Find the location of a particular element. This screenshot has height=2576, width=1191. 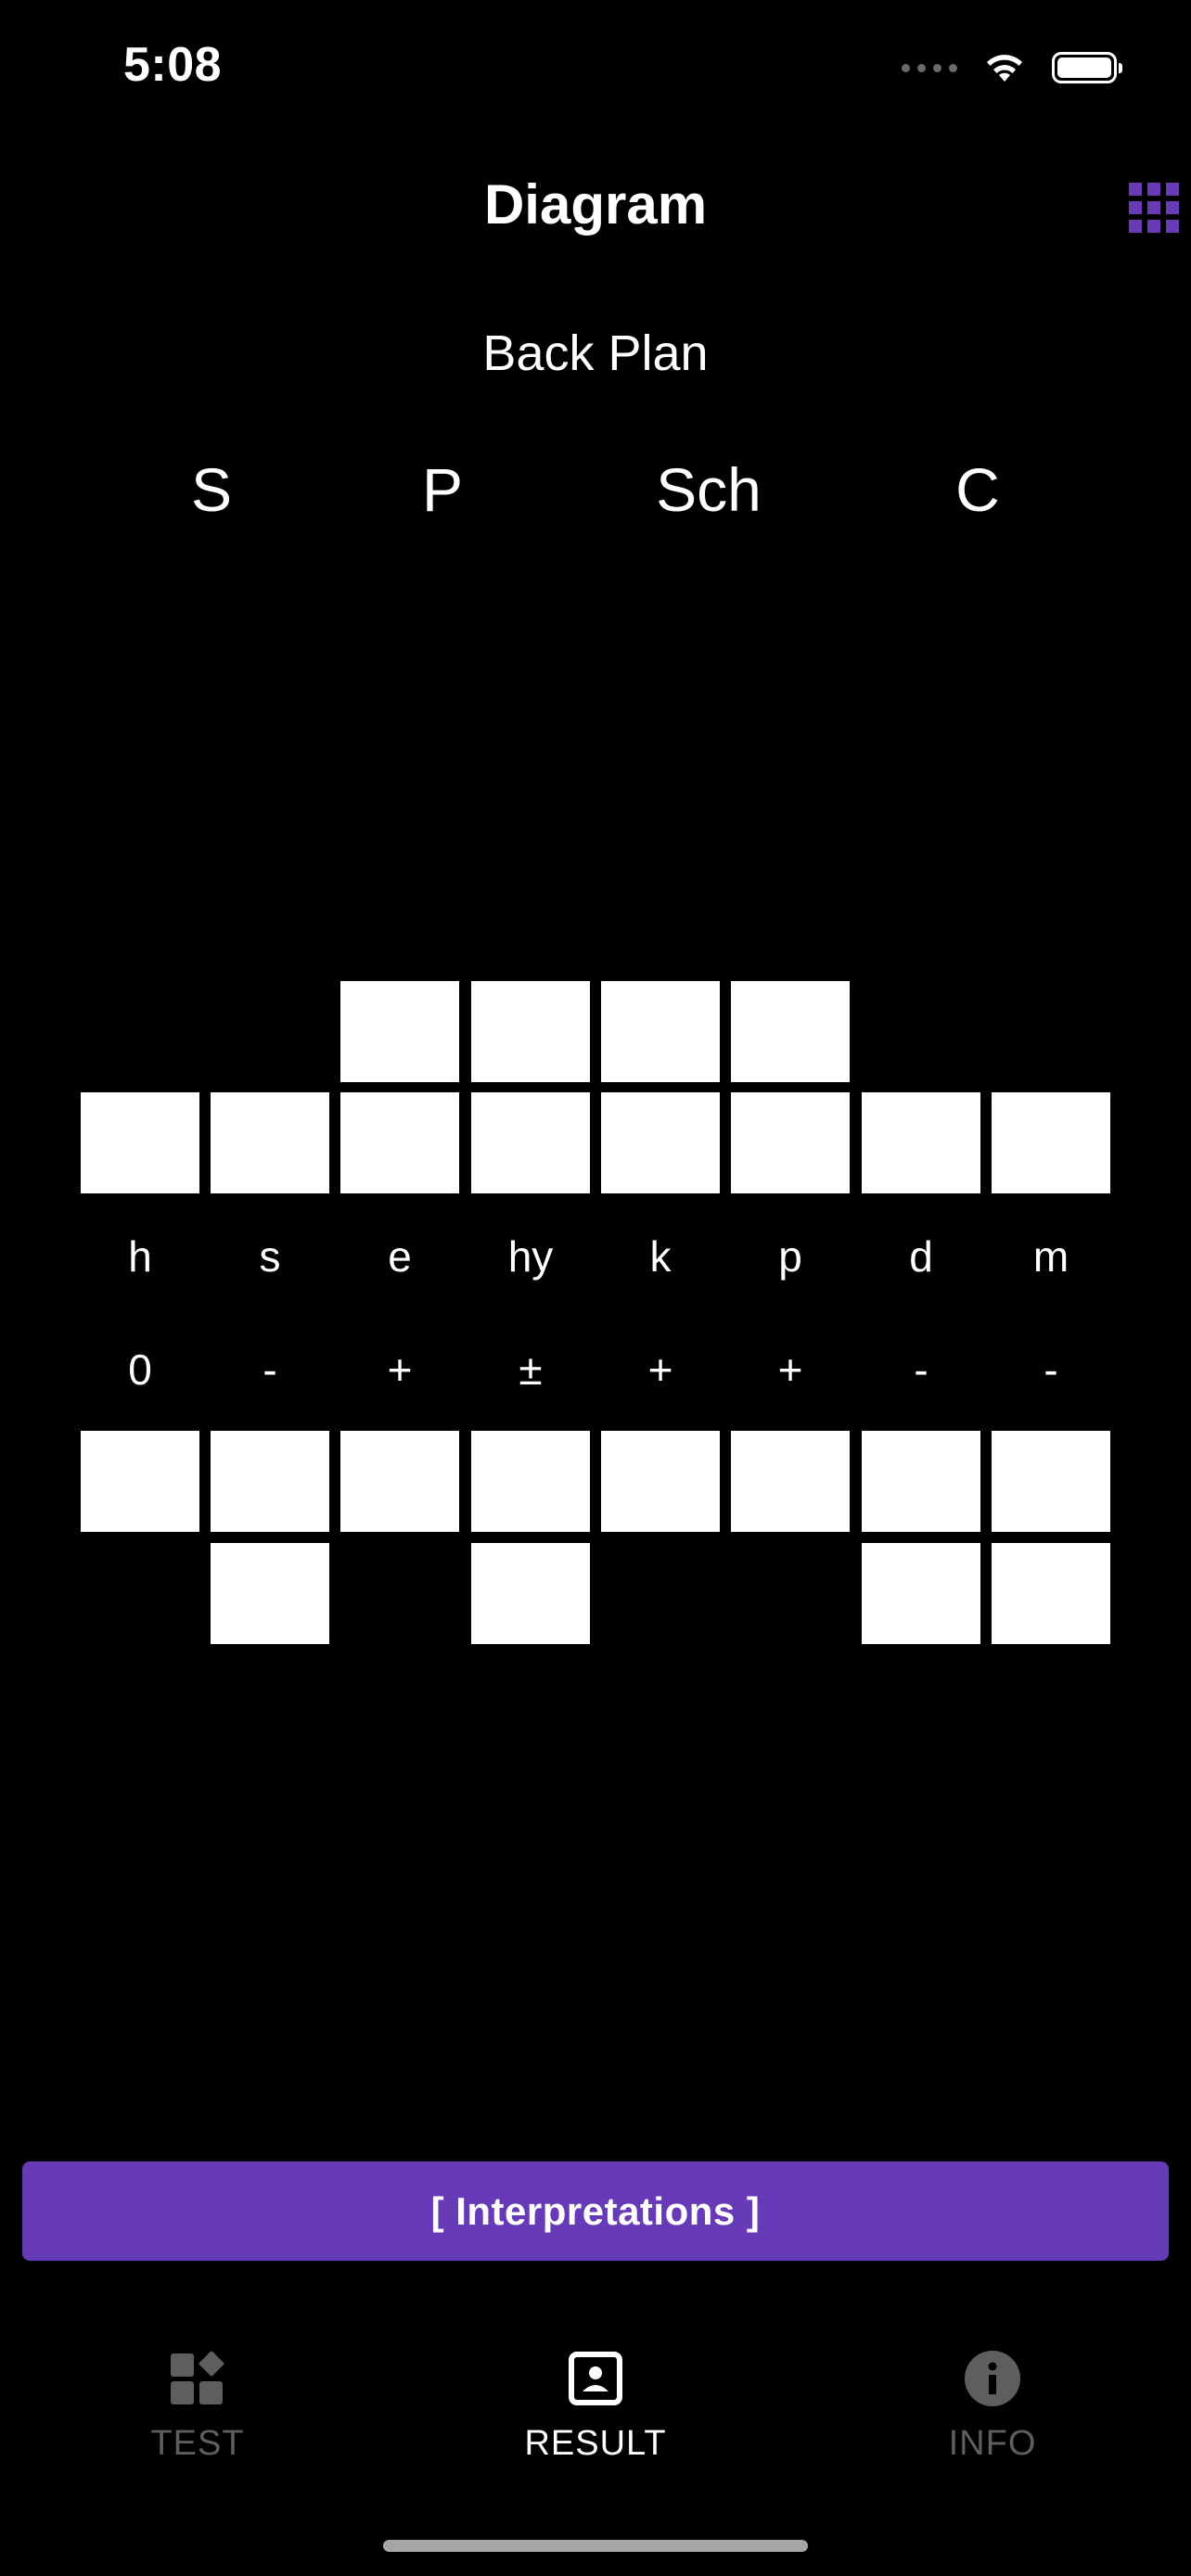

status-time: 5:08 is located at coordinates (173, 65).